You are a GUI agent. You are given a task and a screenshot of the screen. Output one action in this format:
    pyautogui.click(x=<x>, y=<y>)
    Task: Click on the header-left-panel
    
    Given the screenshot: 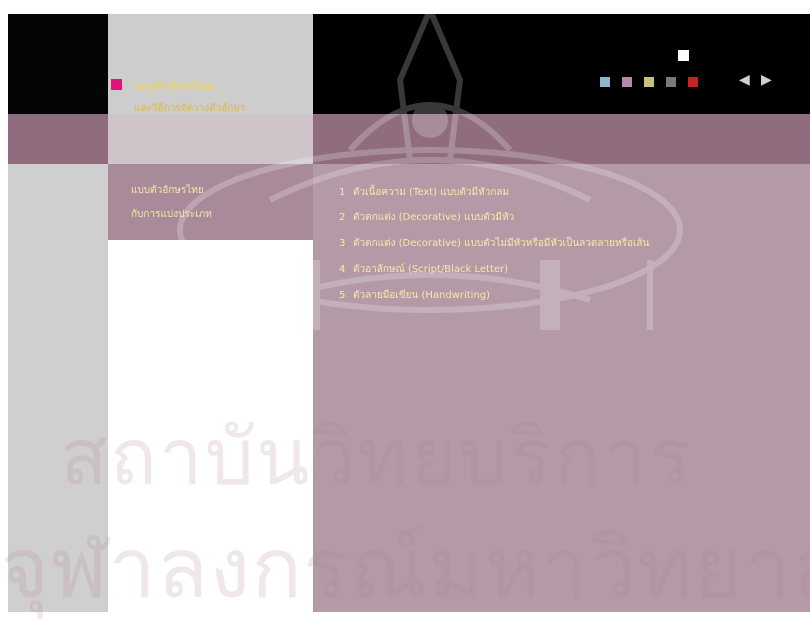 What is the action you would take?
    pyautogui.click(x=58, y=64)
    